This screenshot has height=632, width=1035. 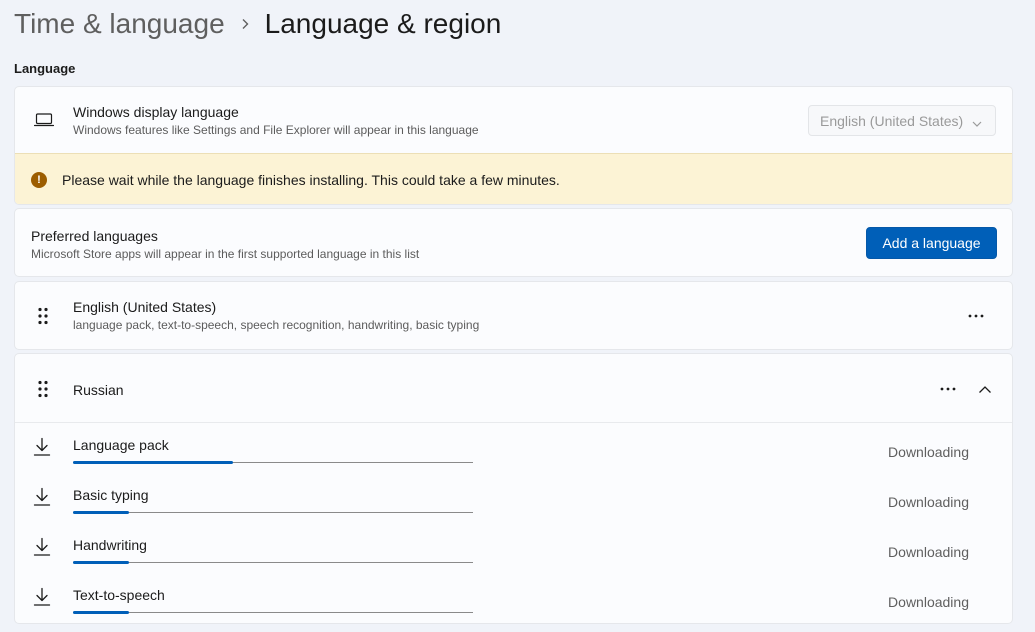 What do you see at coordinates (119, 24) in the screenshot?
I see `breadcrumb-parent-link: Time & language` at bounding box center [119, 24].